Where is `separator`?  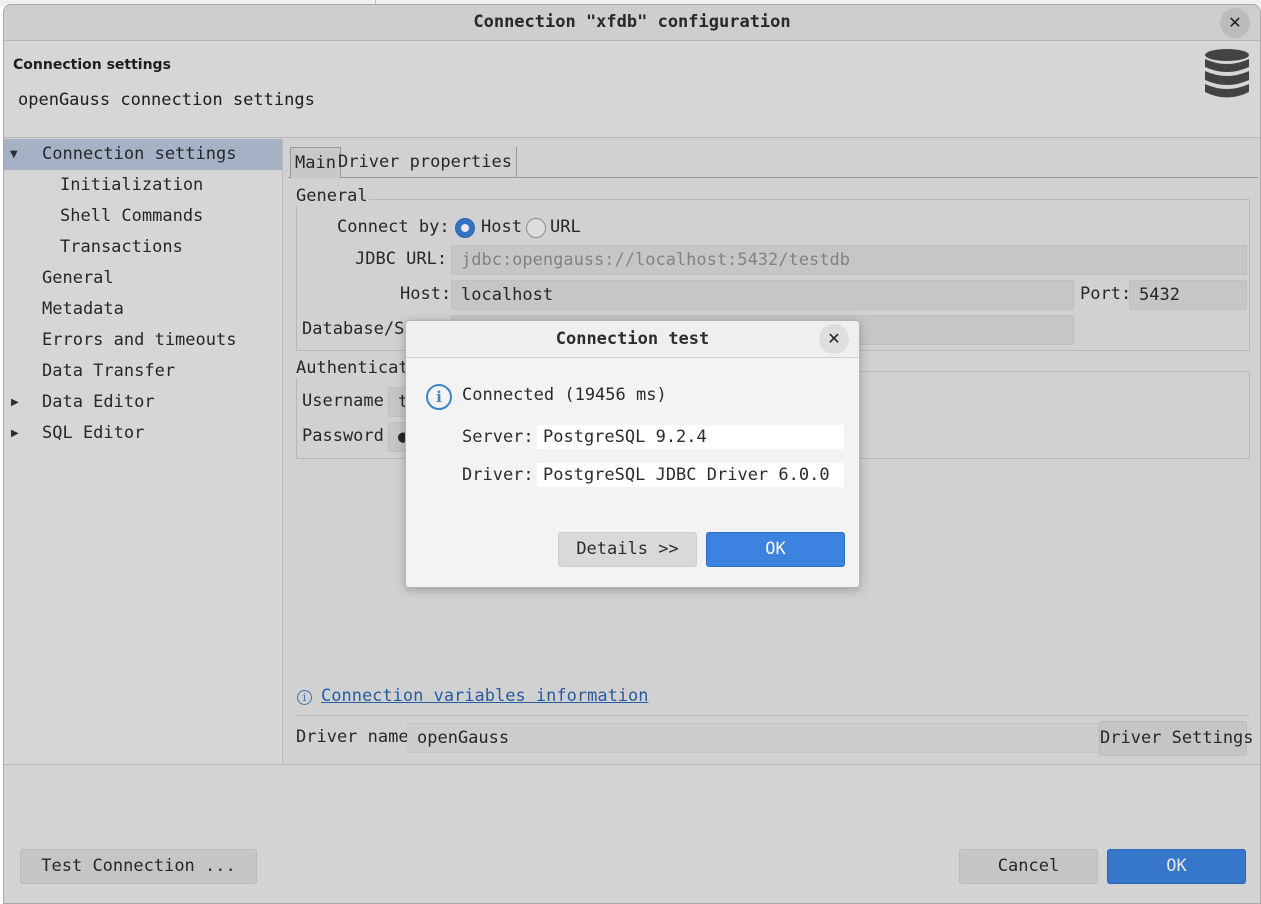 separator is located at coordinates (773, 715).